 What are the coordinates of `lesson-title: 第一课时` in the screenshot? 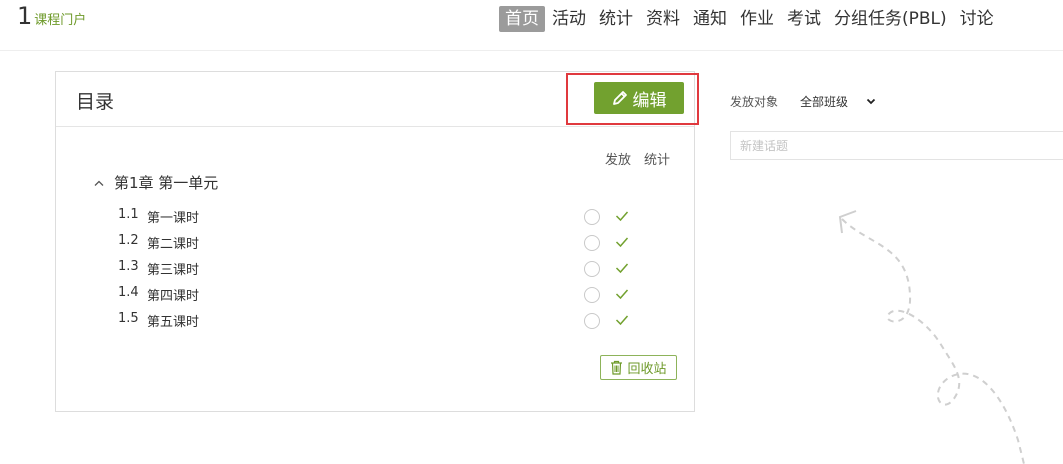 It's located at (173, 218).